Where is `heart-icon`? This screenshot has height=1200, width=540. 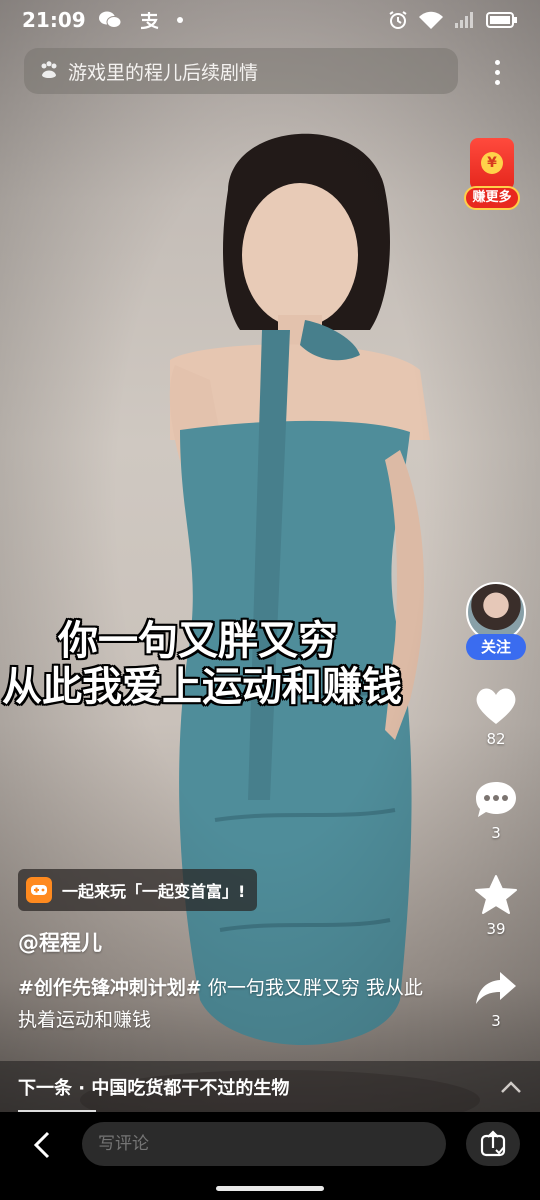
heart-icon is located at coordinates (496, 706).